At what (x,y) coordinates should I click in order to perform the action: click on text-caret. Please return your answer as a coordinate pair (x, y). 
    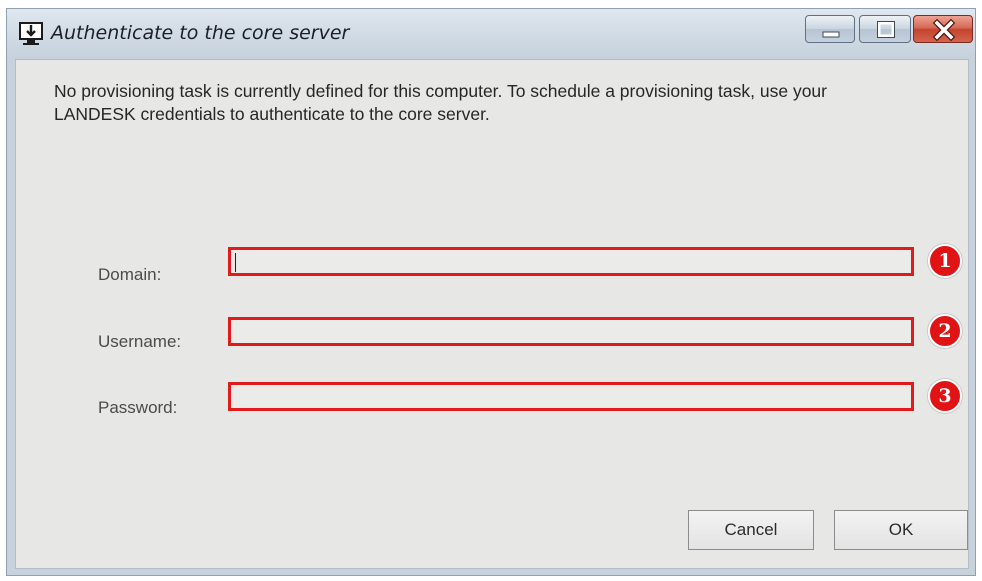
    Looking at the image, I should click on (235, 262).